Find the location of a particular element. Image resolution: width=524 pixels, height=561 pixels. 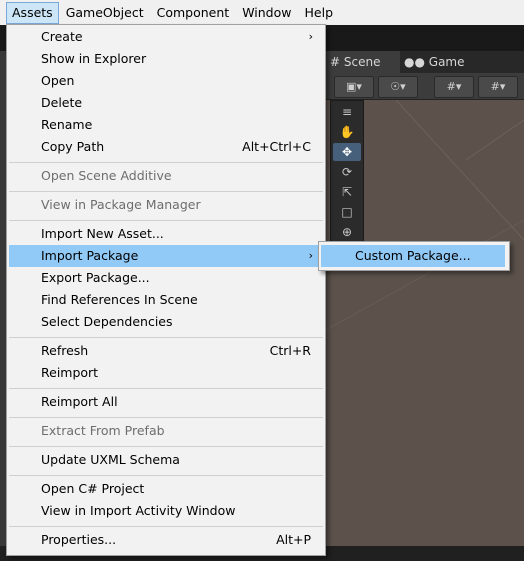

shading-dropdown: ☉▾ is located at coordinates (398, 87).